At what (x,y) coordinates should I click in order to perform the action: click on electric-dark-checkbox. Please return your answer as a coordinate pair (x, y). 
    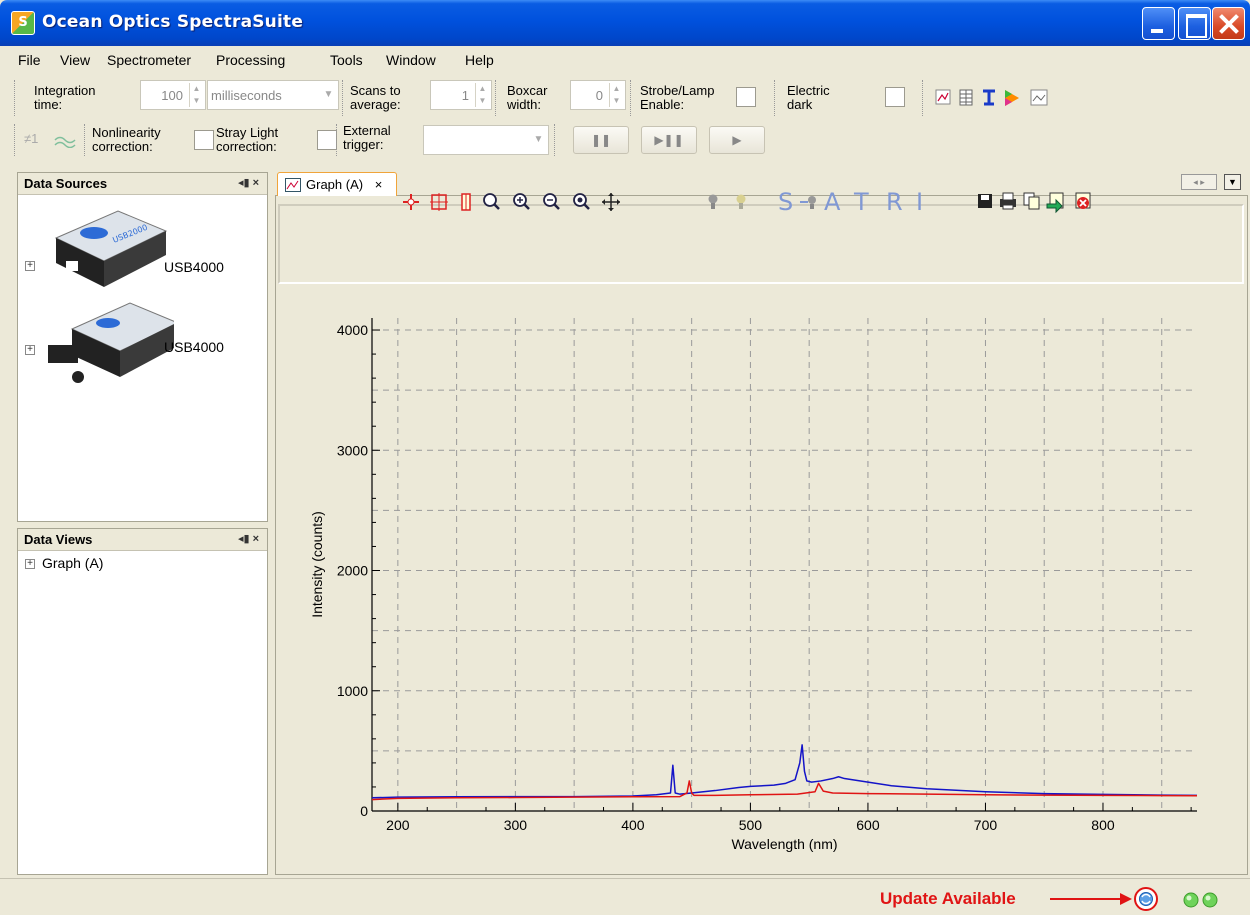
    Looking at the image, I should click on (895, 97).